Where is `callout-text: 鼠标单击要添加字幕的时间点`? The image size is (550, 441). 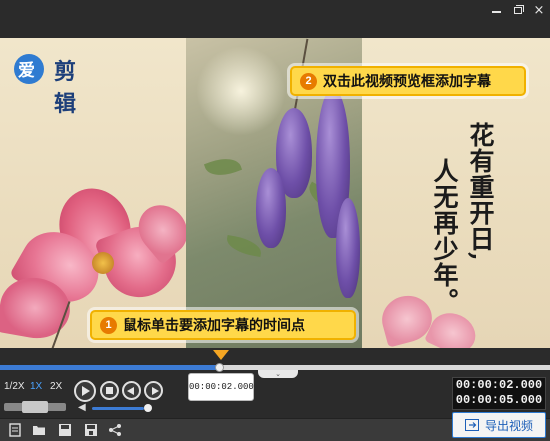 callout-text: 鼠标单击要添加字幕的时间点 is located at coordinates (214, 326).